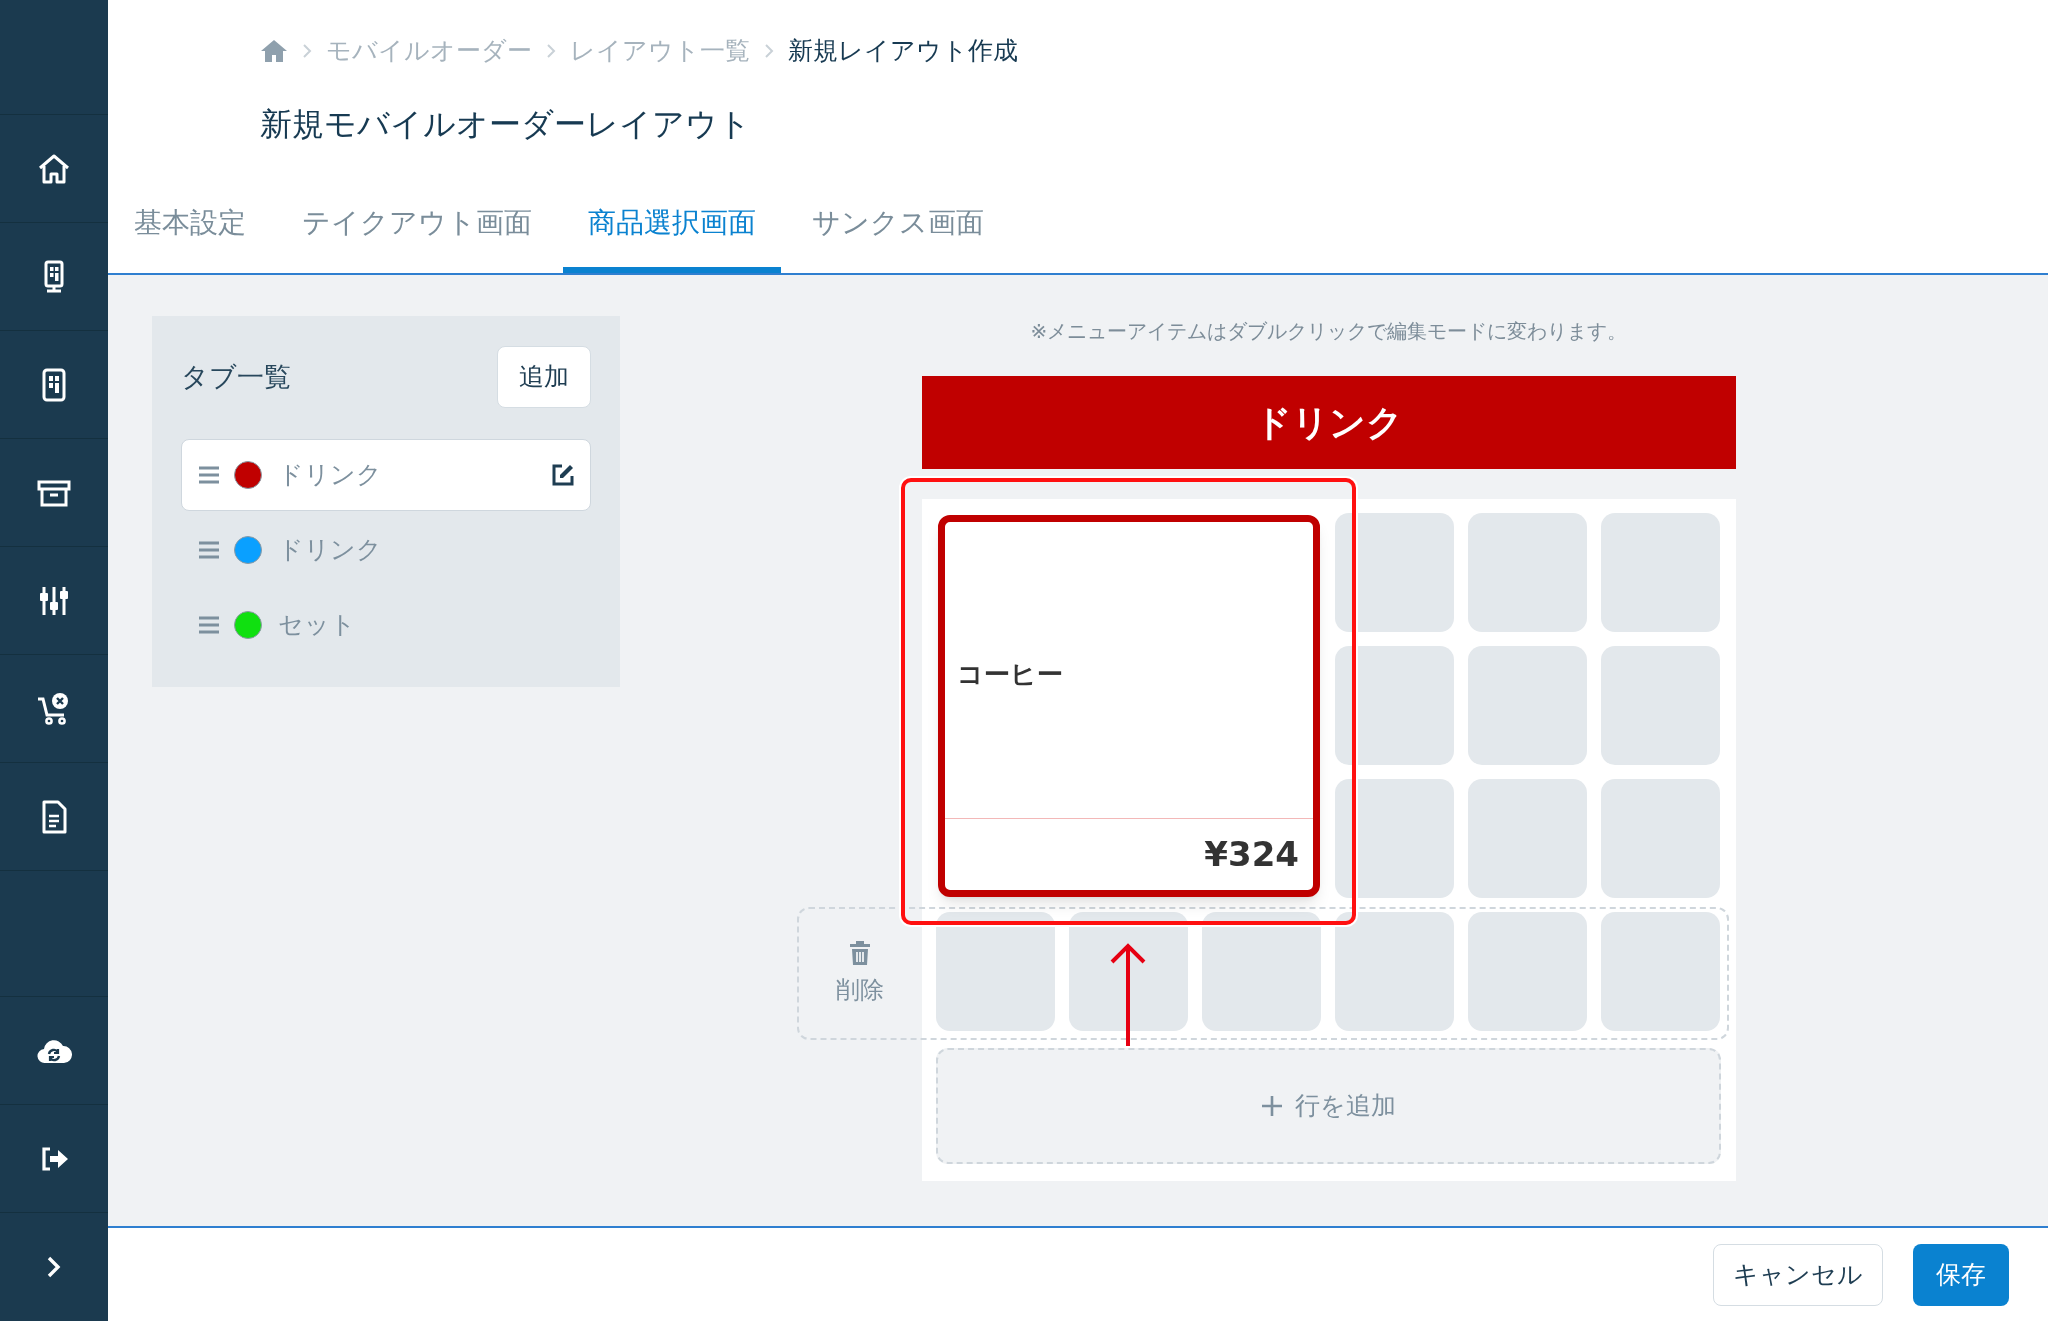 This screenshot has width=2048, height=1321. Describe the element at coordinates (898, 226) in the screenshot. I see `tab: サンクス画面` at that location.